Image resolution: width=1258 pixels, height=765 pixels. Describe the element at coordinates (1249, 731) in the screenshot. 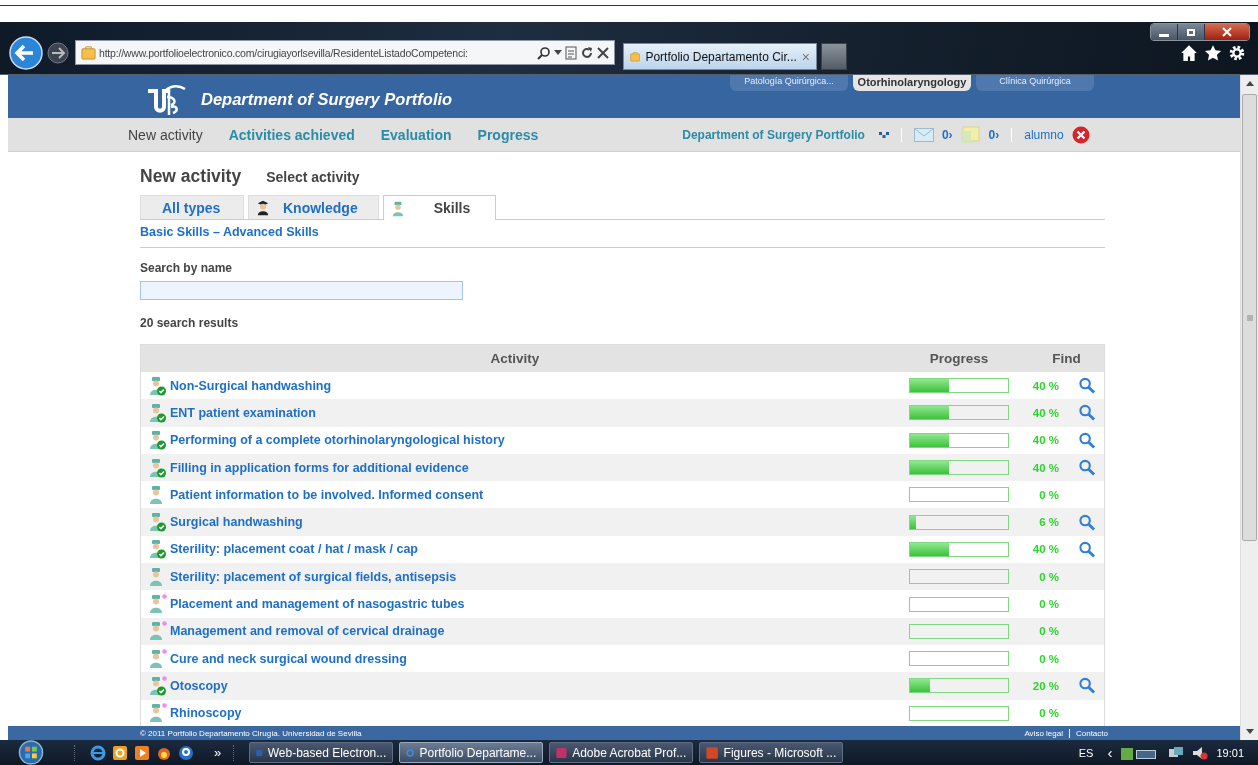

I see `scroll-down-icon` at that location.